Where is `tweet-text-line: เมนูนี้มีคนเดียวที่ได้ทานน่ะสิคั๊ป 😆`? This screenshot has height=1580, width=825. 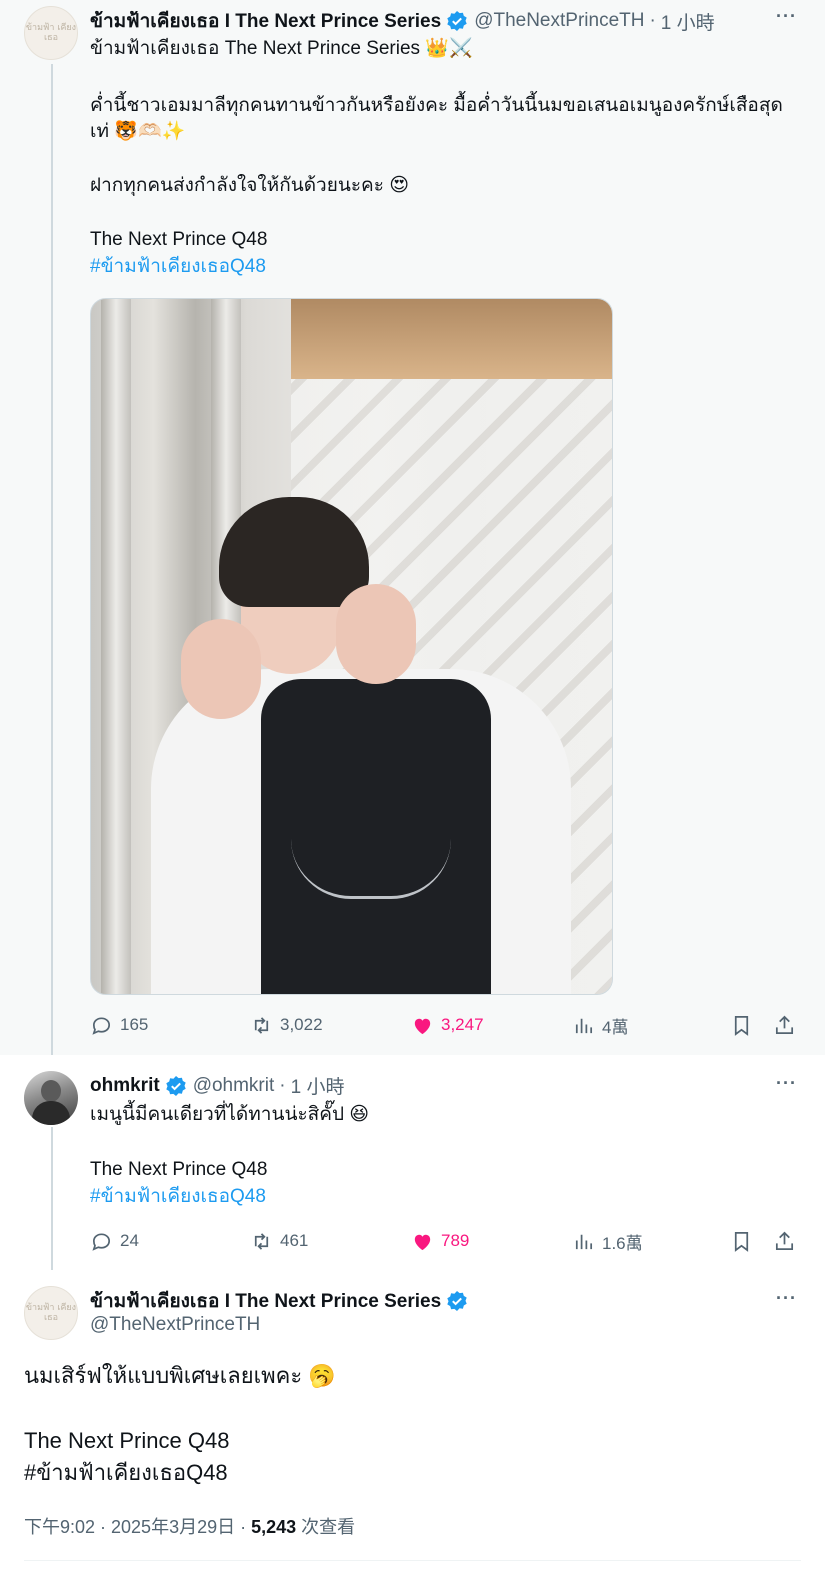
tweet-text-line: เมนูนี้มีคนเดียวที่ได้ทานน่ะสิคั๊ป 😆 is located at coordinates (230, 1114).